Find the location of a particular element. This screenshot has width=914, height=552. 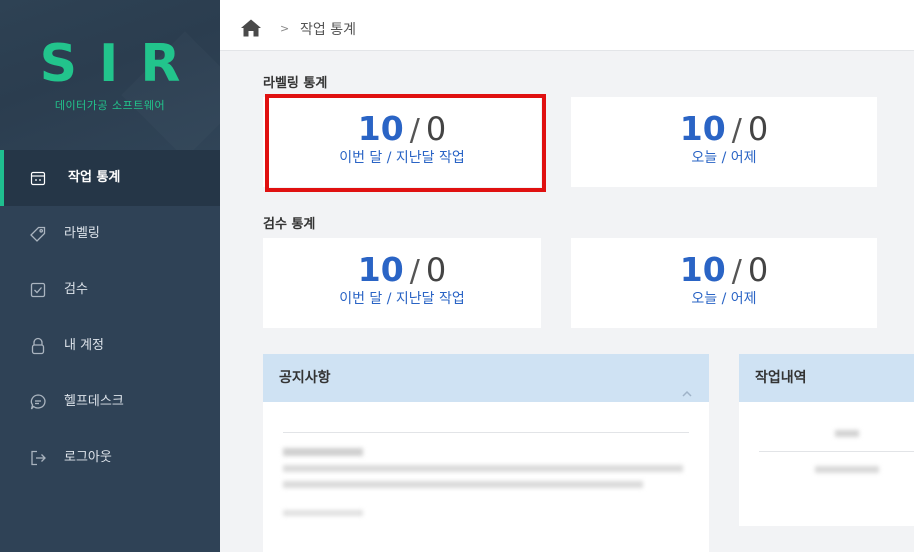

labeling-daily-card: 10/0 오늘 / 어제 is located at coordinates (724, 142).